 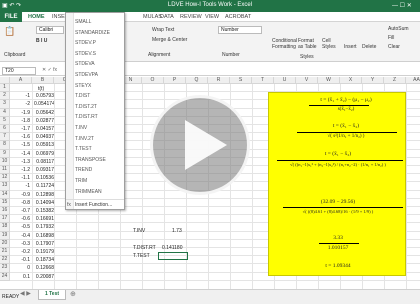 I want to click on add-sheet-icon: ⊕, so click(x=73, y=294).